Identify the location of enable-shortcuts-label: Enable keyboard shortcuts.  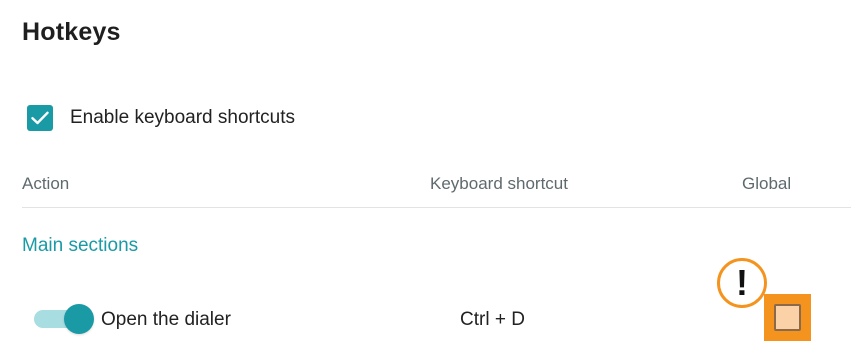
(182, 117).